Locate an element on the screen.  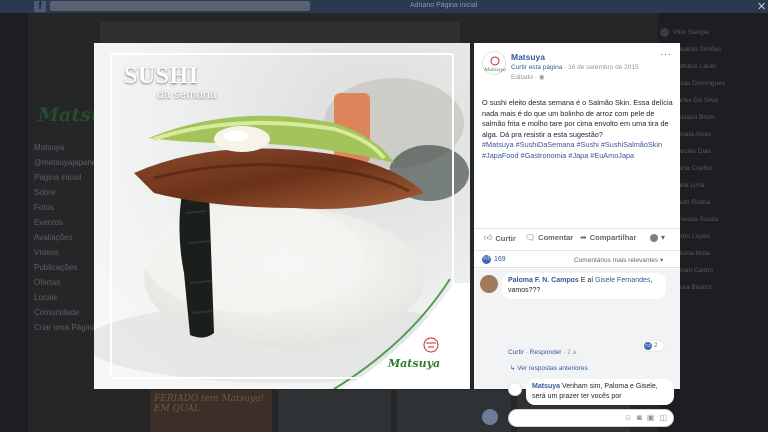
facebook-logo-icon: f is located at coordinates (40, 6).